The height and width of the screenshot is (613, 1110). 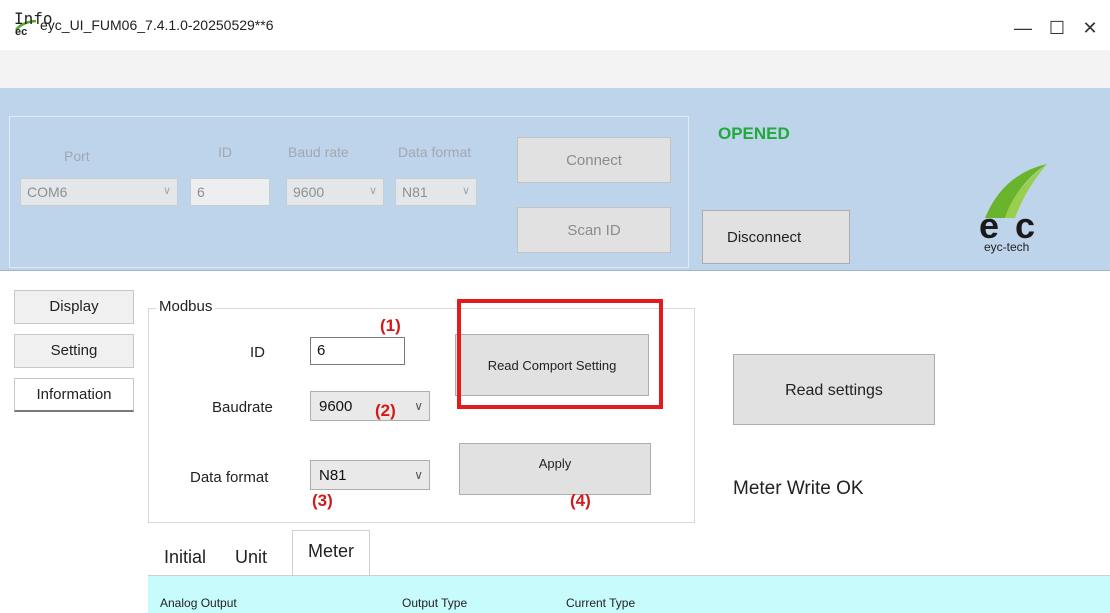 What do you see at coordinates (33, 18) in the screenshot?
I see `menu-item-info: Info` at bounding box center [33, 18].